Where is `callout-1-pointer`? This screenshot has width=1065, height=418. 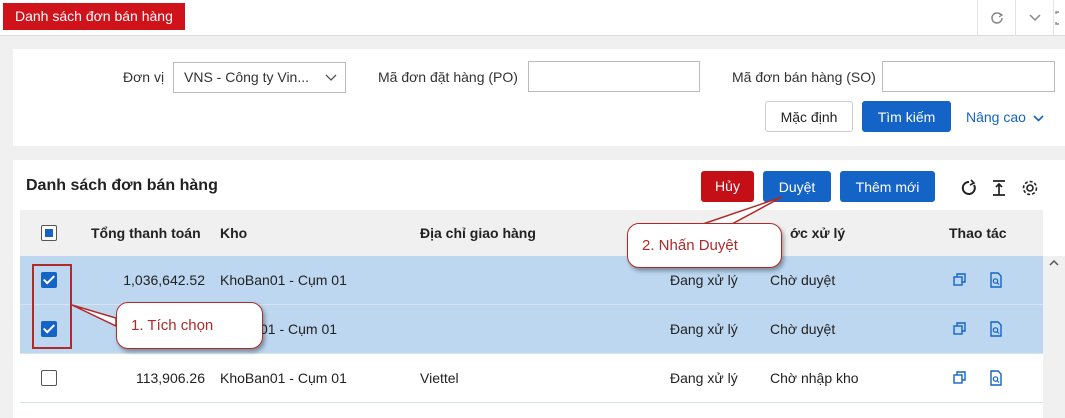 callout-1-pointer is located at coordinates (94, 316).